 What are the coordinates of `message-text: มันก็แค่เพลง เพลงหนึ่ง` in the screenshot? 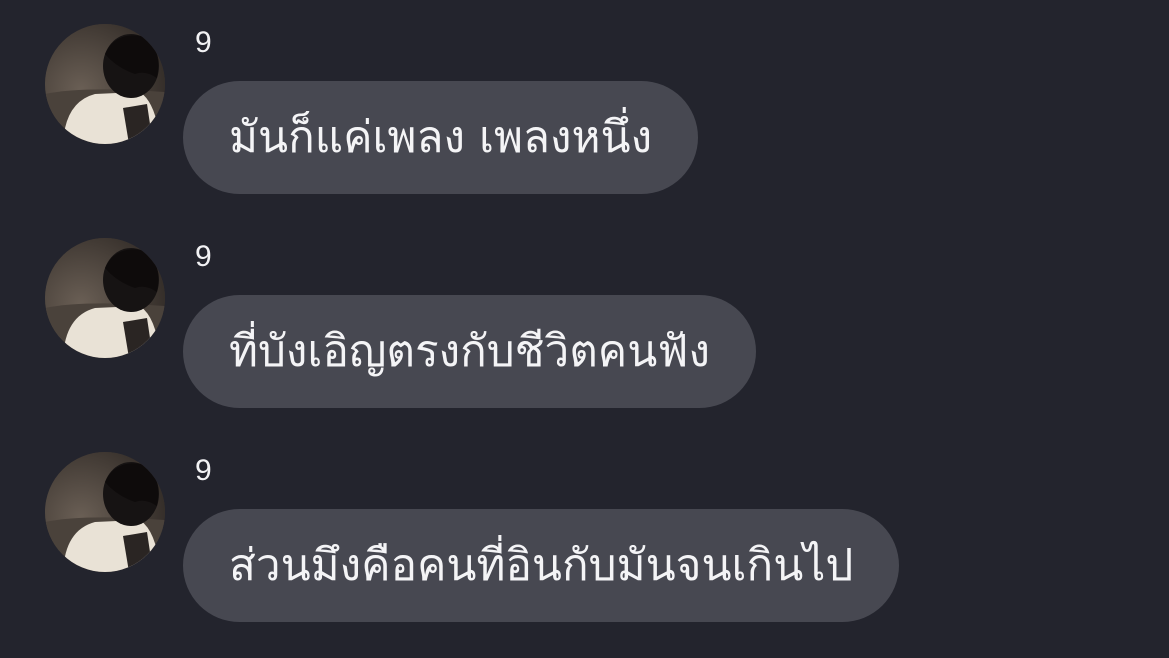 It's located at (441, 137).